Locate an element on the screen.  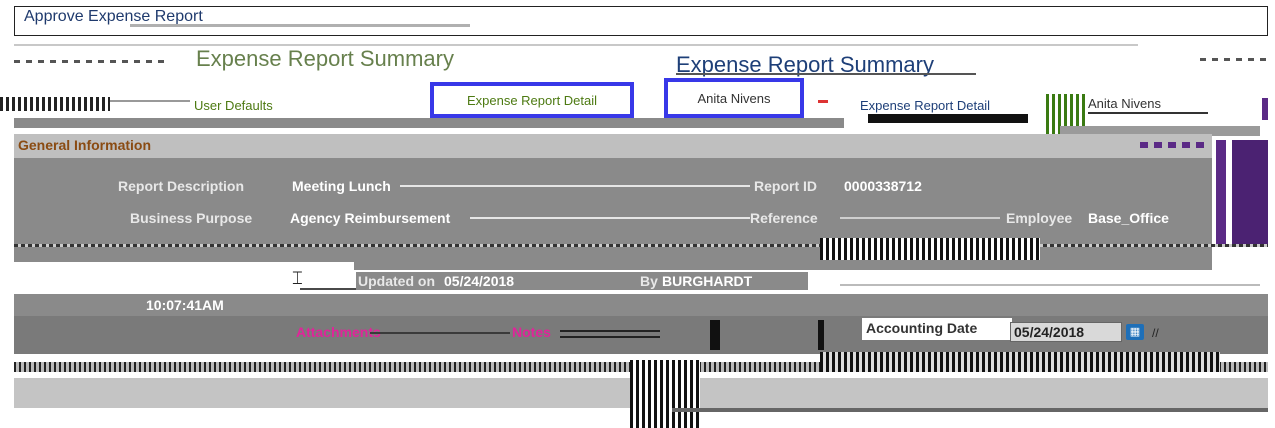
header-rule is located at coordinates (576, 45).